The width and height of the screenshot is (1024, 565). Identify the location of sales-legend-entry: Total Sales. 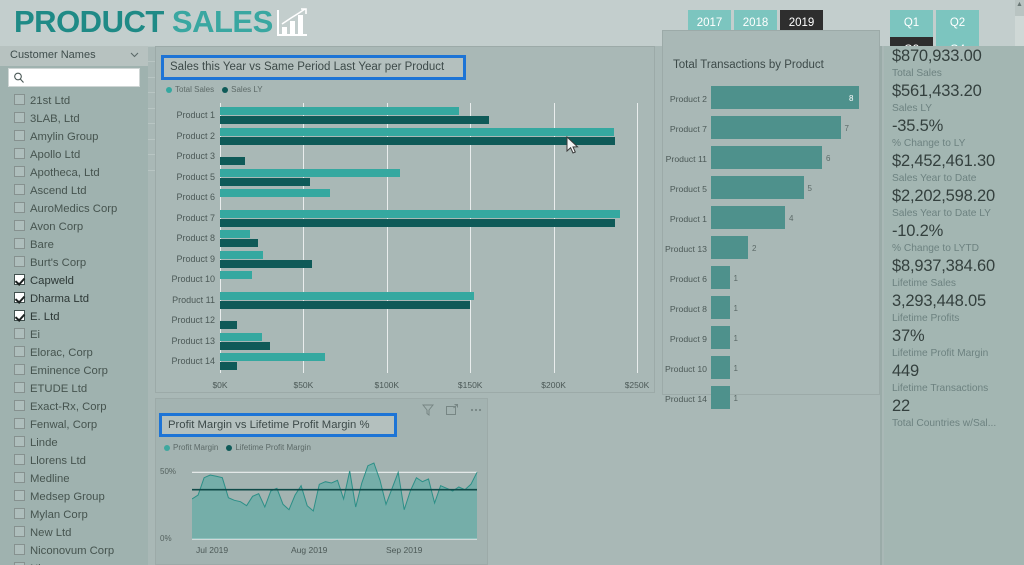
(190, 89).